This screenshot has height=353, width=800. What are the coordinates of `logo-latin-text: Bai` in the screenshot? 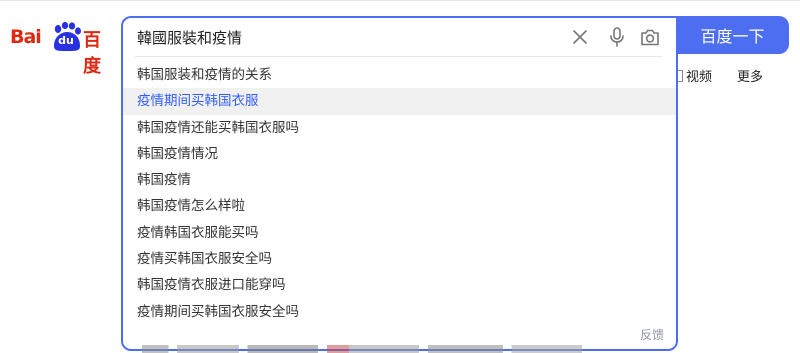 It's located at (26, 37).